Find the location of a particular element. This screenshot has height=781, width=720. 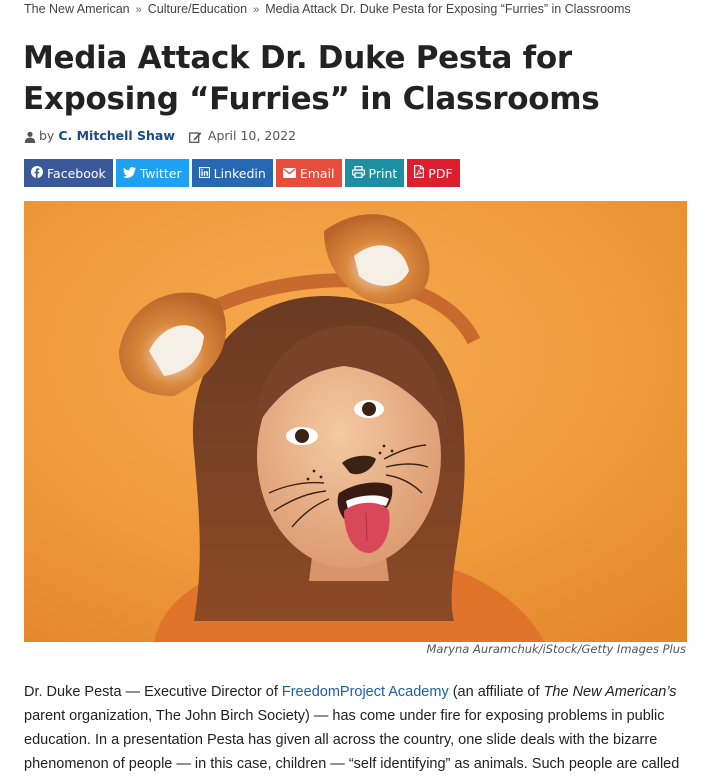

freedomproject-academy-link: FreedomProject Academy is located at coordinates (365, 692).